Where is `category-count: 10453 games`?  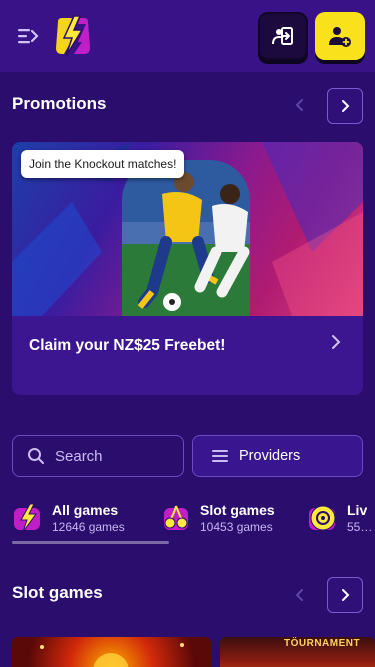 category-count: 10453 games is located at coordinates (236, 527).